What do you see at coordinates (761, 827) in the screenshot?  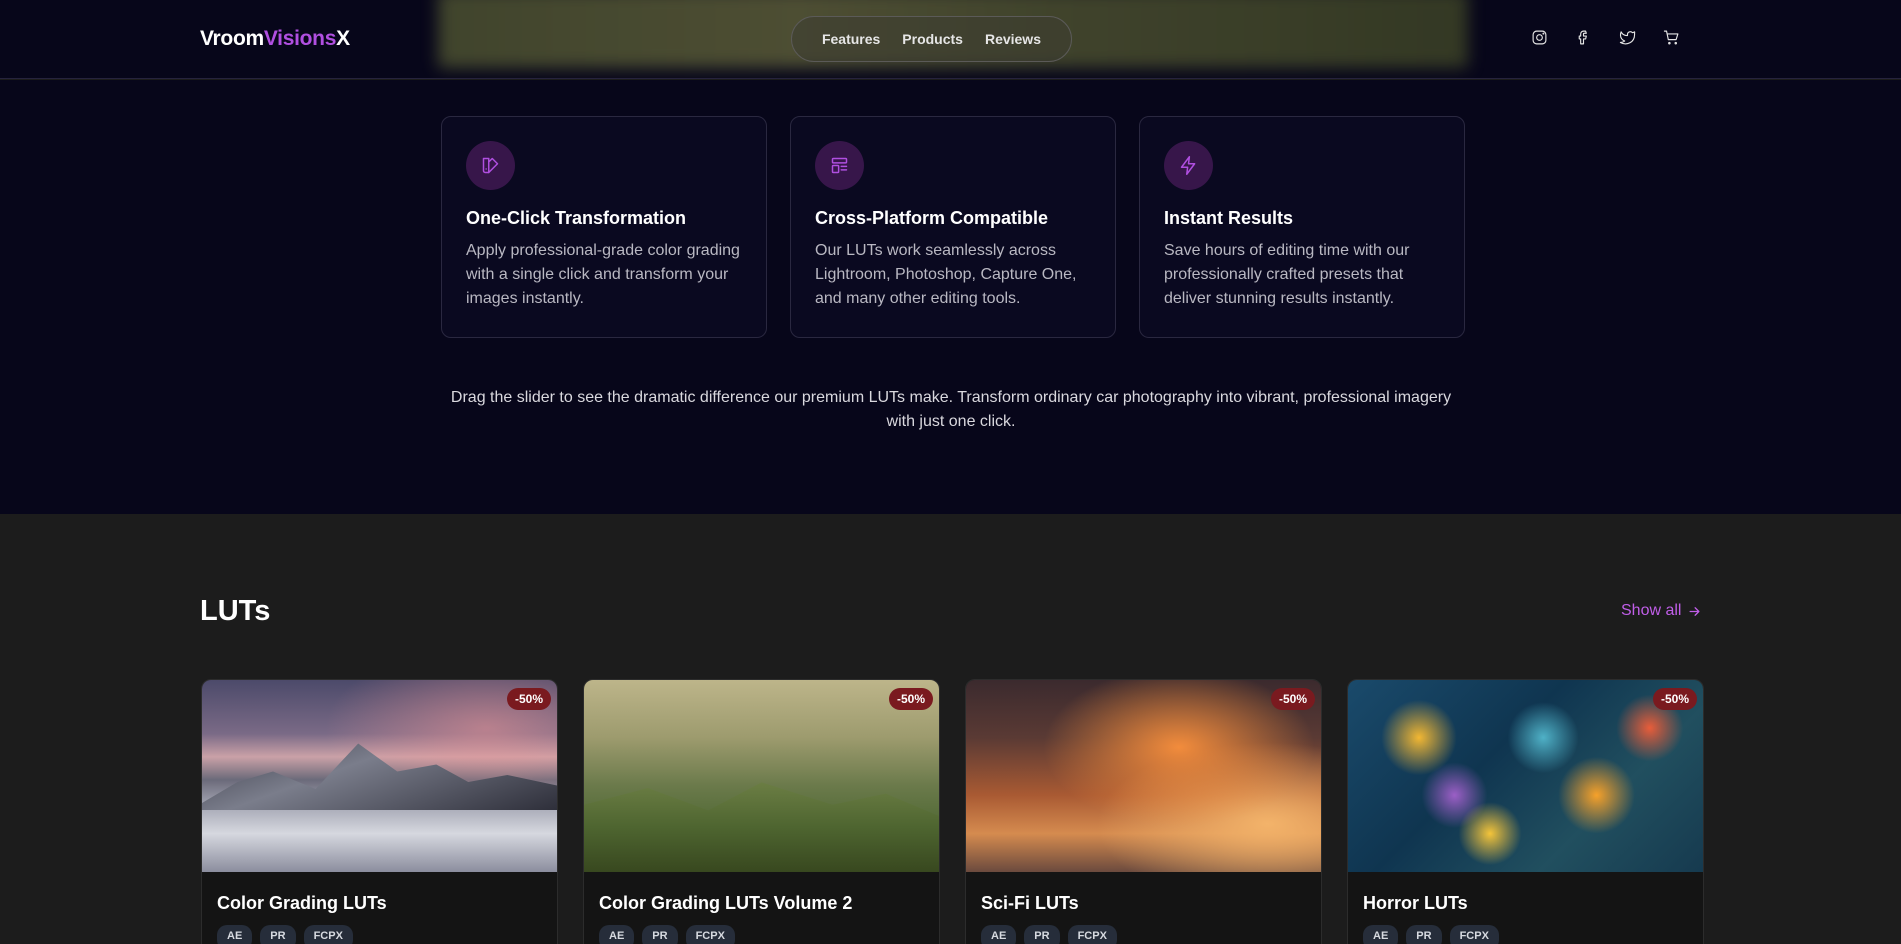 I see `valley-hills` at bounding box center [761, 827].